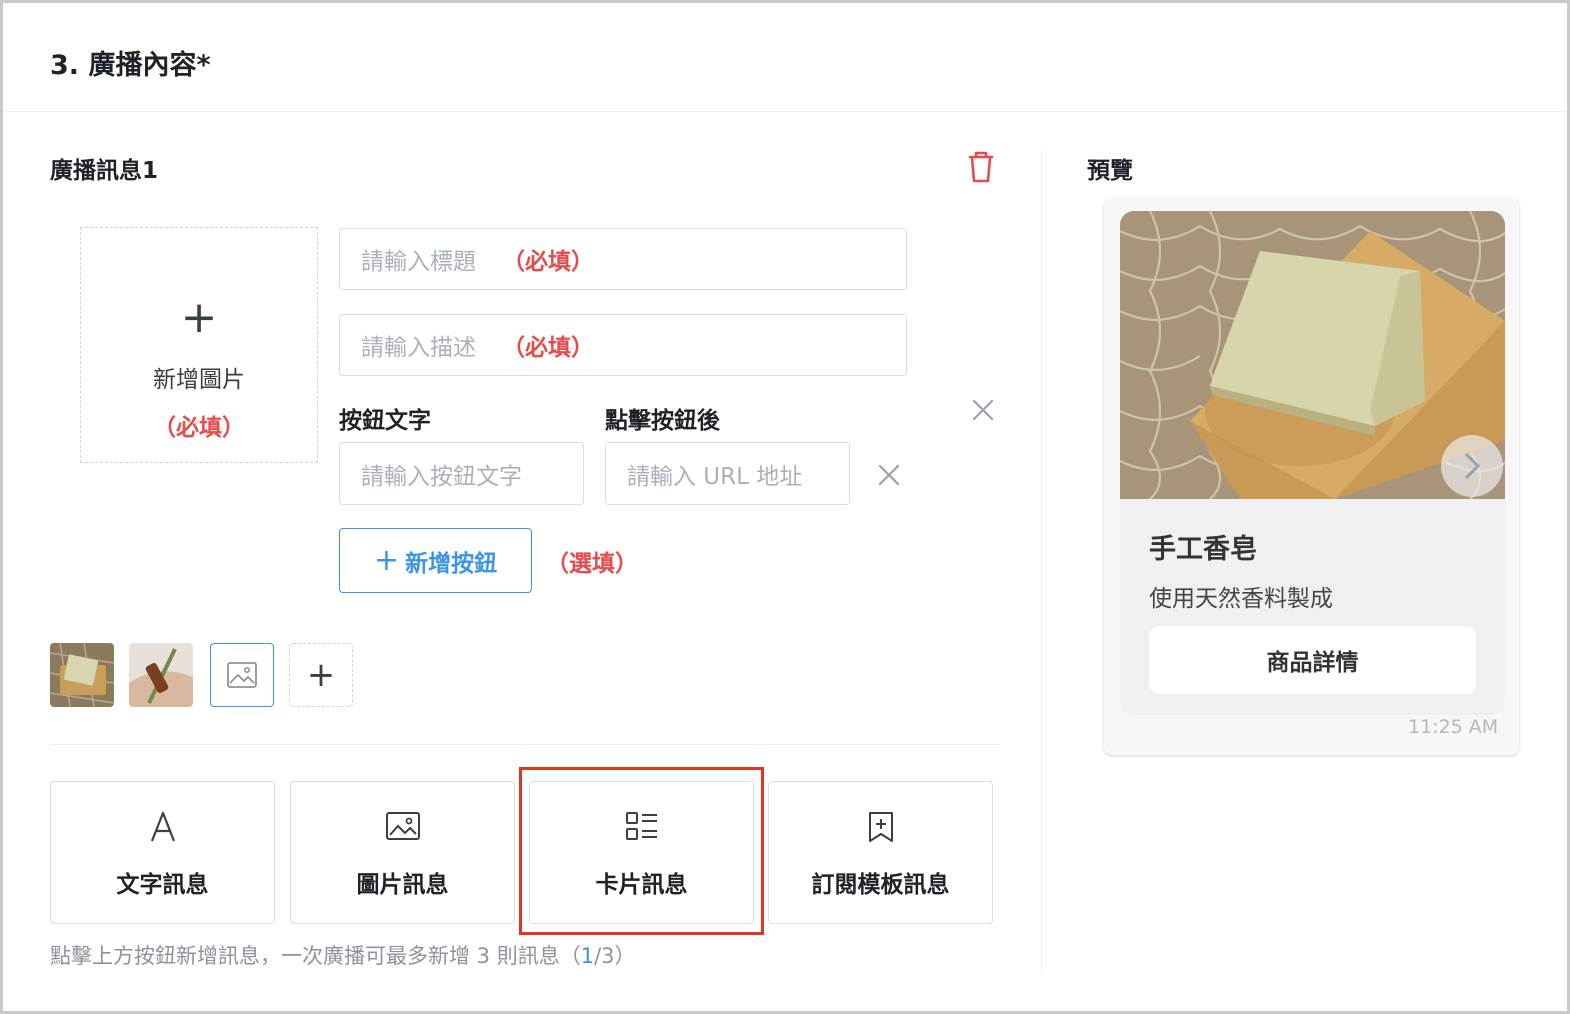  I want to click on after-click-label: 點擊按鈕後, so click(662, 421).